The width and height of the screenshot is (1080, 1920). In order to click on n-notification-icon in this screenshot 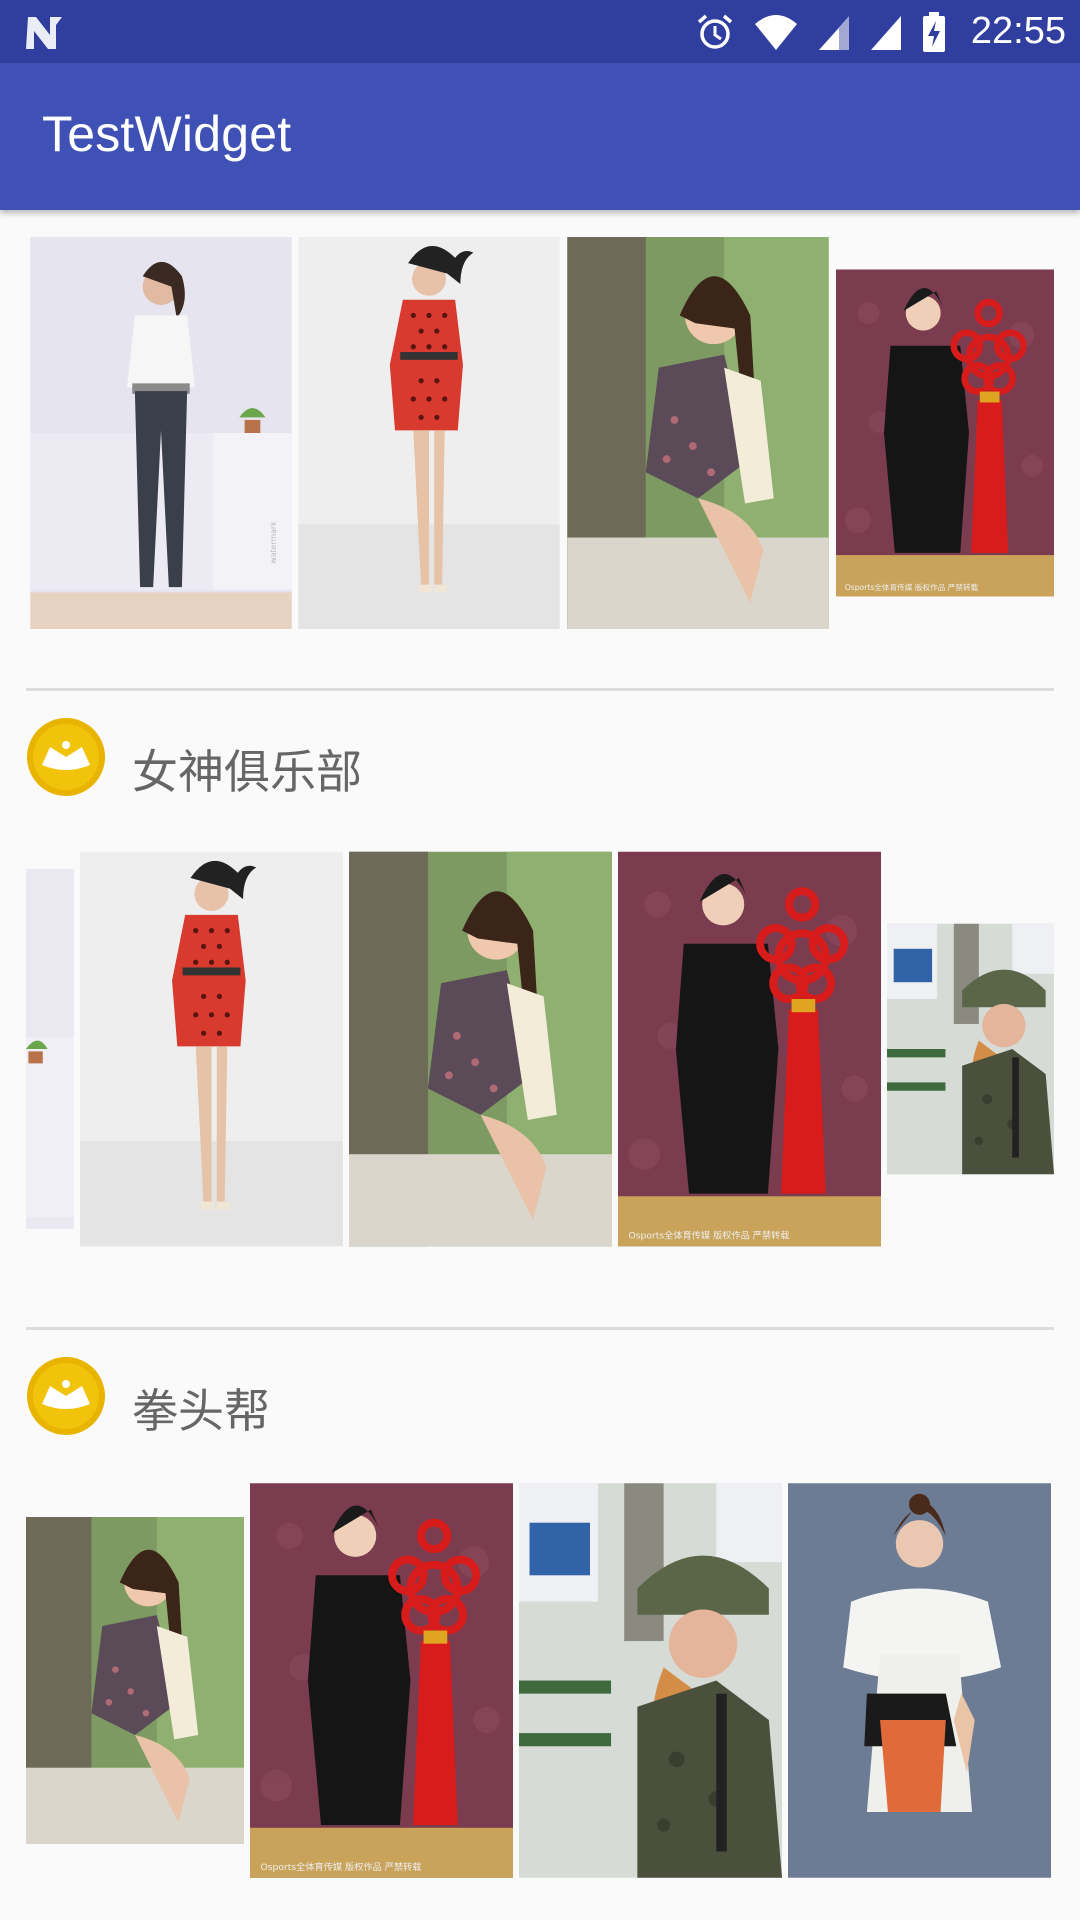, I will do `click(44, 33)`.